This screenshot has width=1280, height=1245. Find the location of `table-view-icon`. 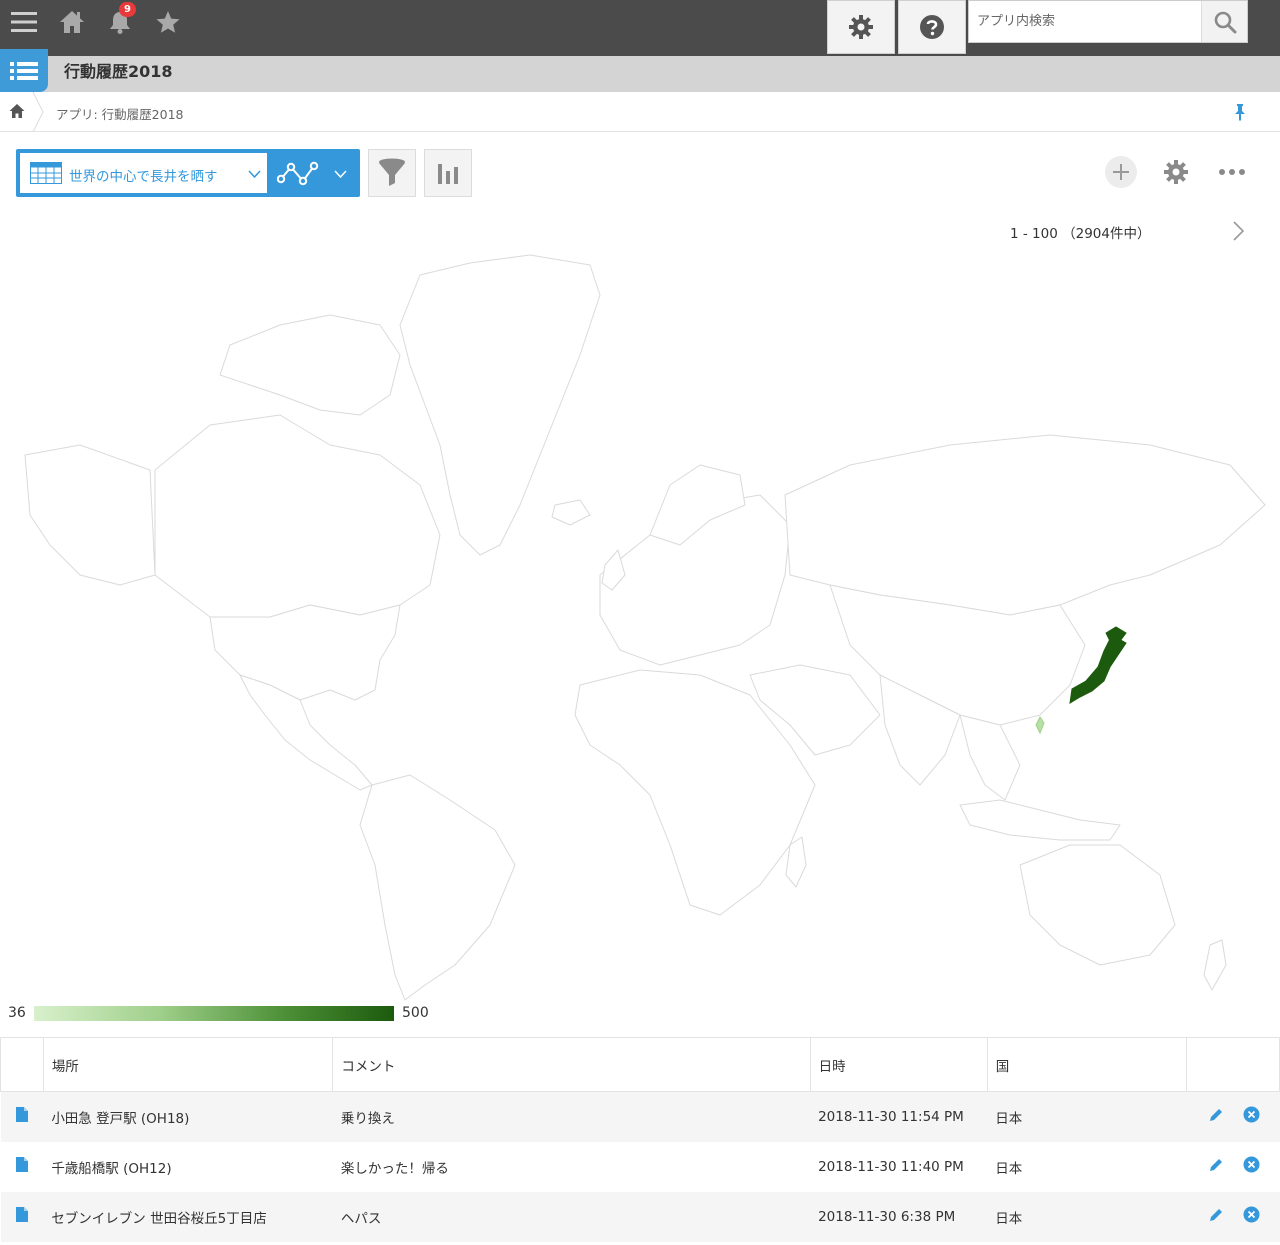

table-view-icon is located at coordinates (46, 173).